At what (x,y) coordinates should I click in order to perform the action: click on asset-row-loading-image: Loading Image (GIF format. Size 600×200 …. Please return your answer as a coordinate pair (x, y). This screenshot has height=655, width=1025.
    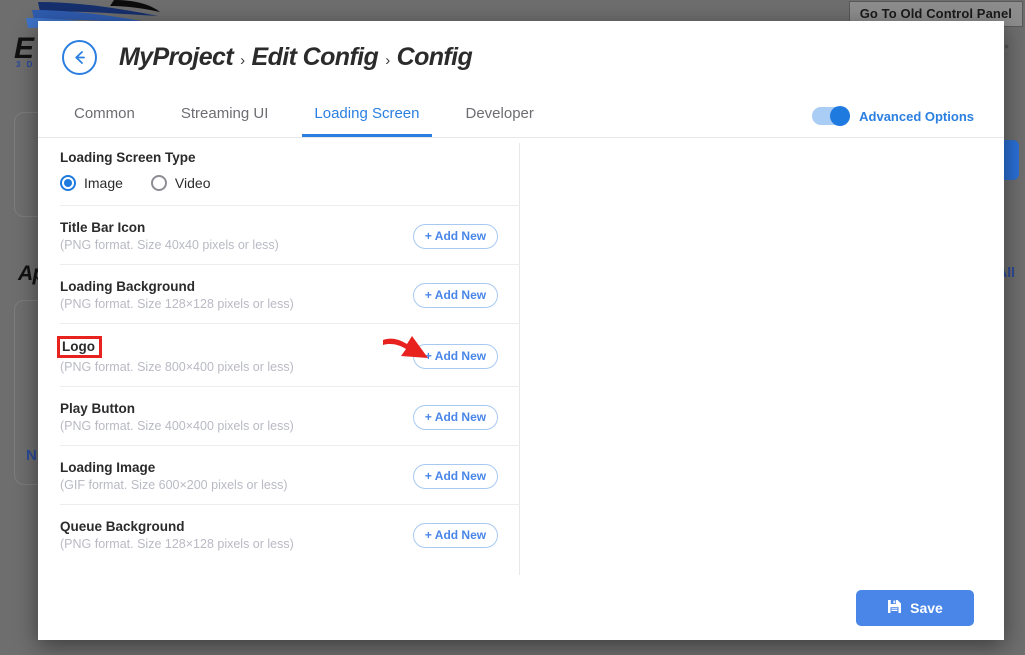
    Looking at the image, I should click on (290, 475).